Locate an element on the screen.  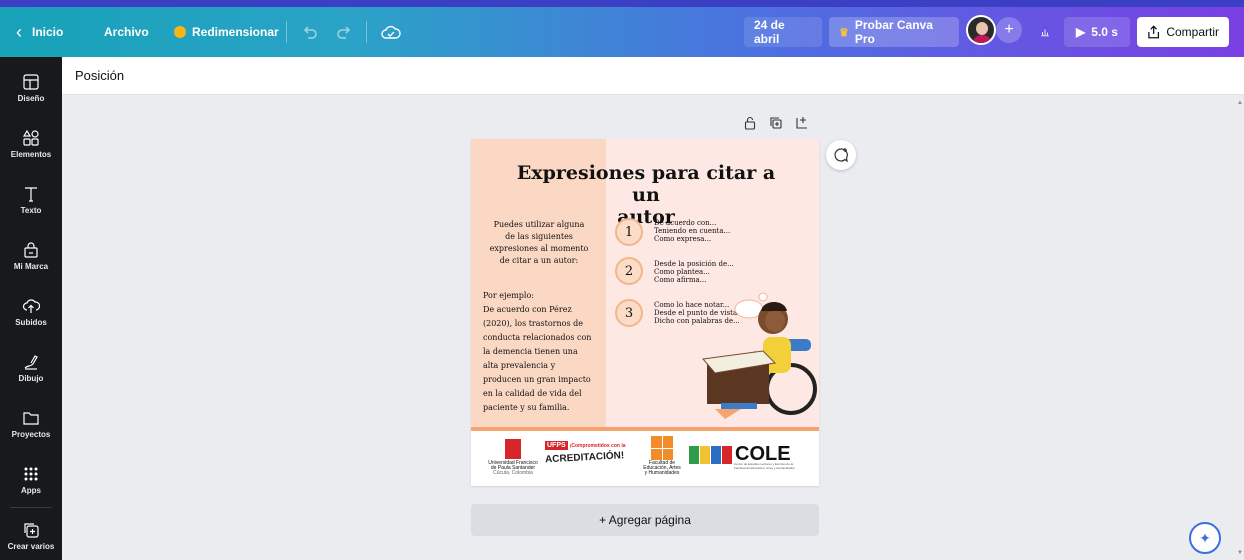
cole-emblem-icon is located at coordinates (710, 454).